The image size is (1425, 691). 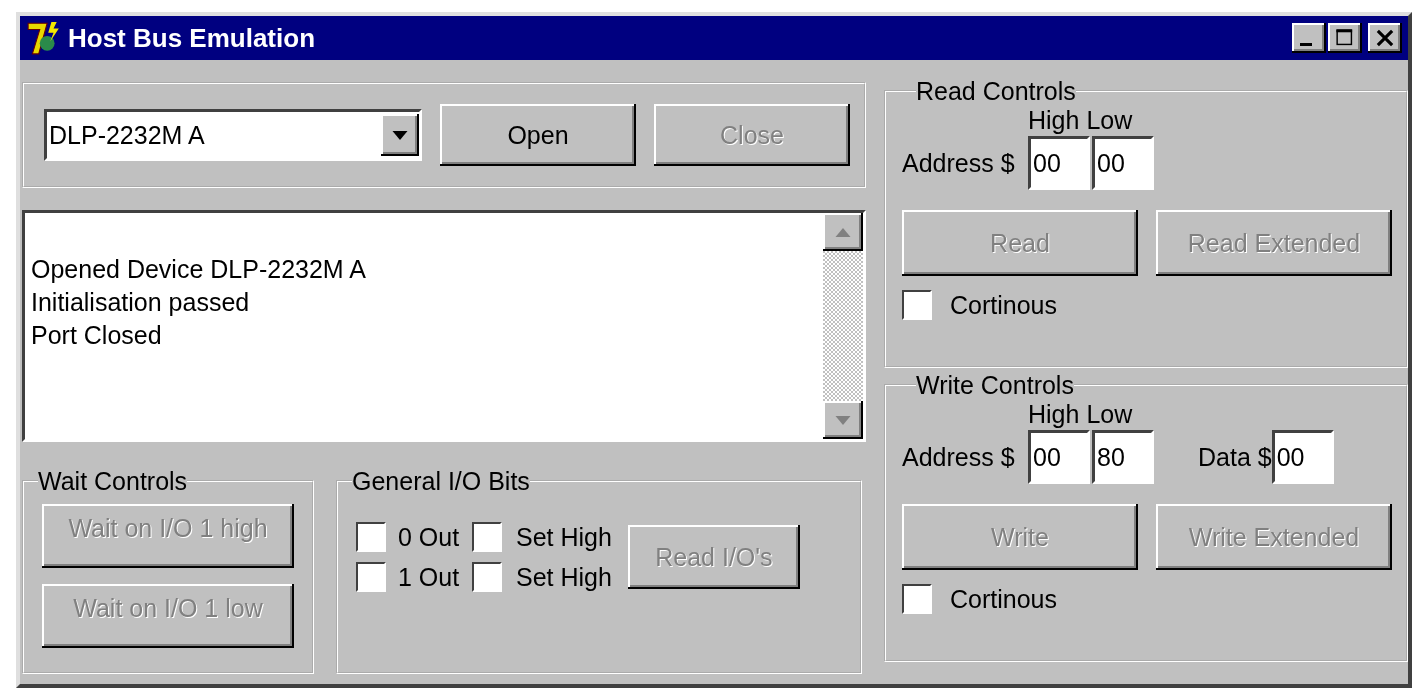 What do you see at coordinates (1302, 457) in the screenshot?
I see `data-field: 00` at bounding box center [1302, 457].